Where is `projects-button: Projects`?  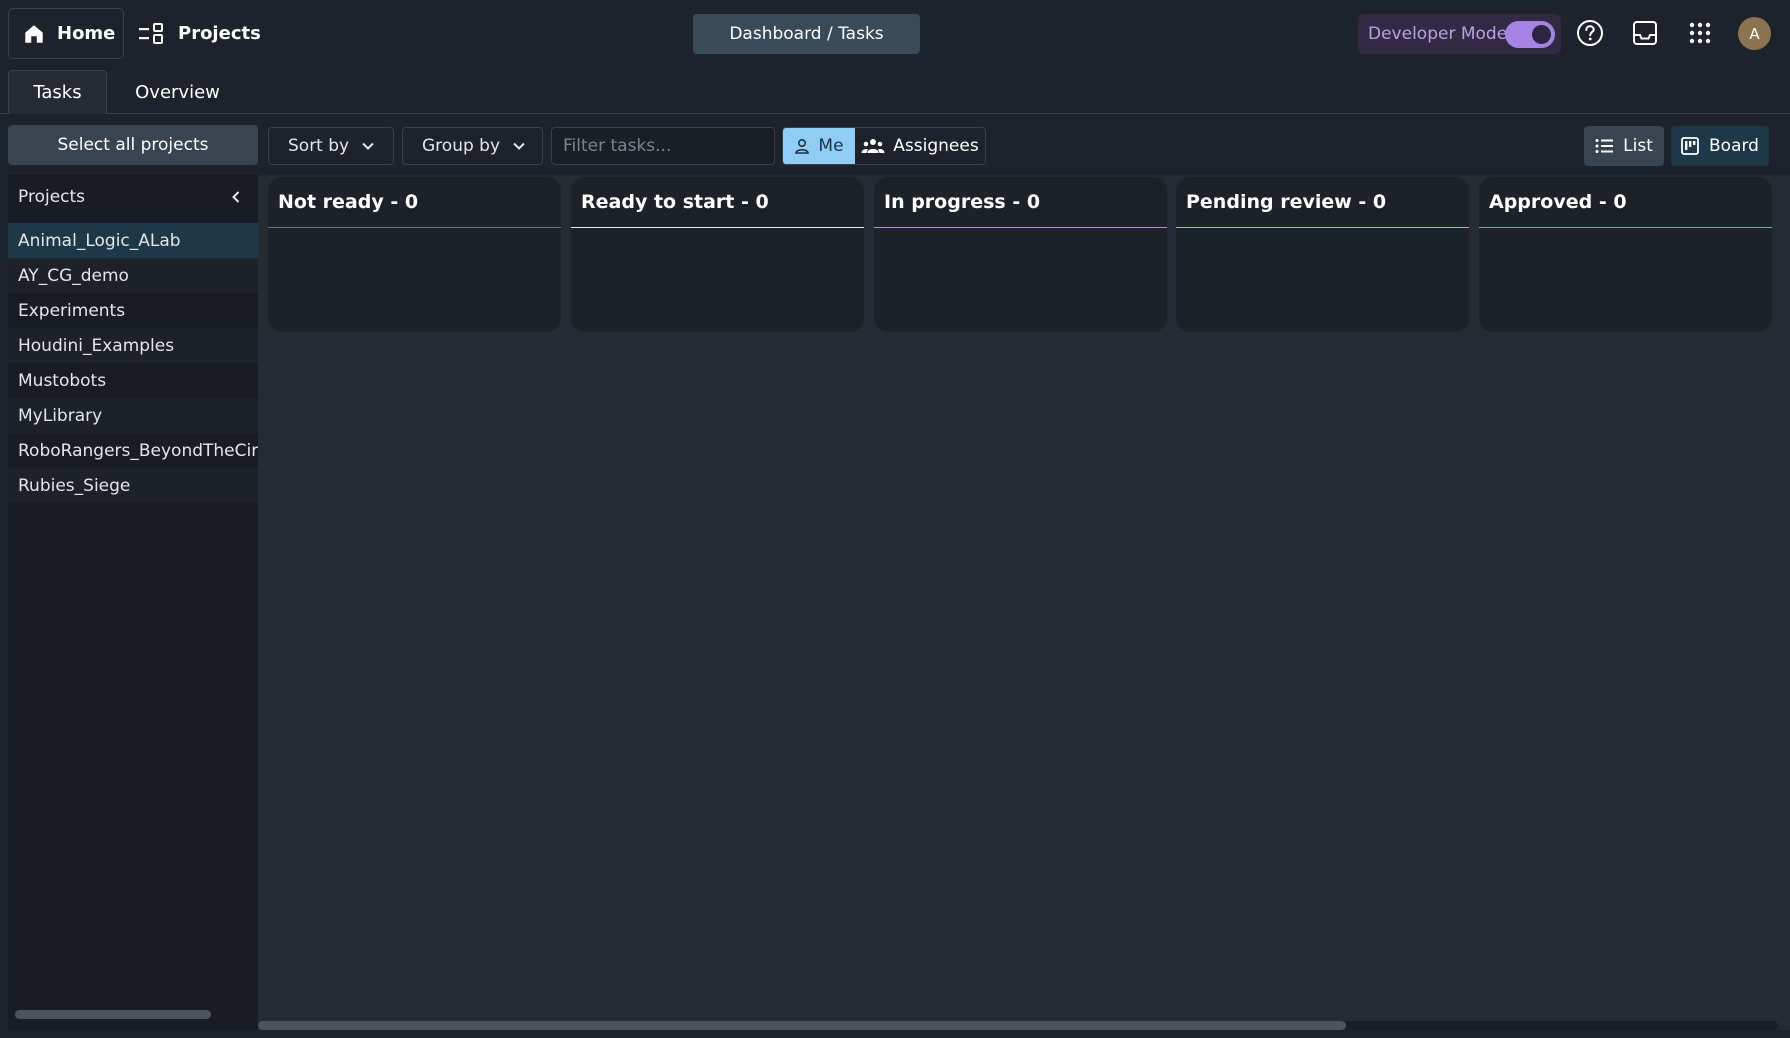 projects-button: Projects is located at coordinates (199, 33).